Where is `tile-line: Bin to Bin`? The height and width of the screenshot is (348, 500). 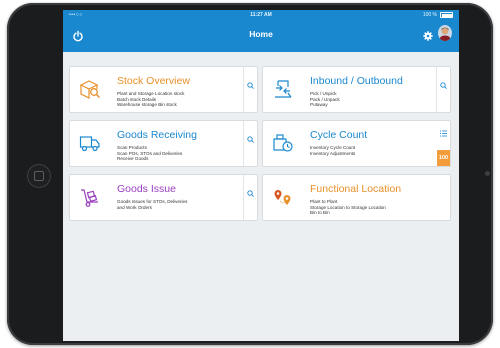 tile-line: Bin to Bin is located at coordinates (320, 213).